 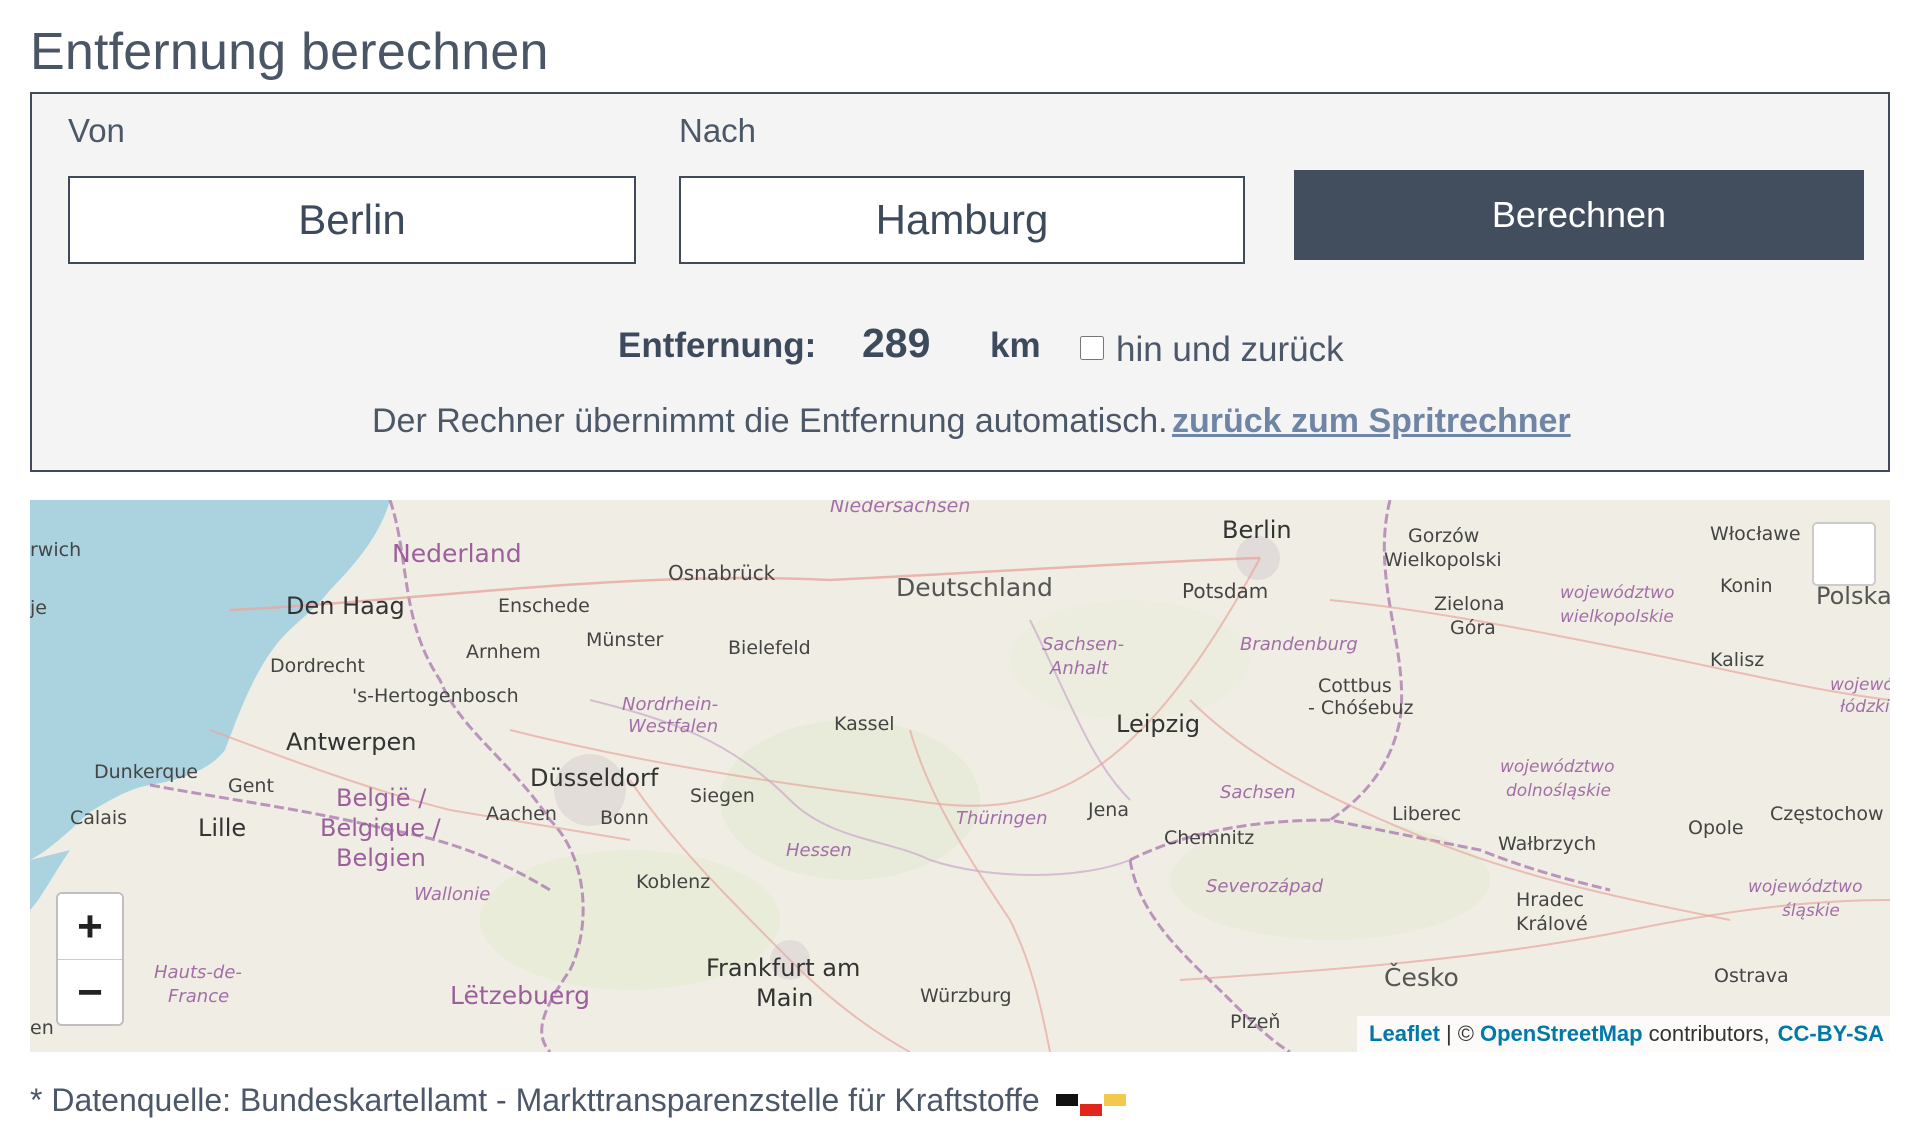 I want to click on map-label-kralove: Králové, so click(x=1552, y=924).